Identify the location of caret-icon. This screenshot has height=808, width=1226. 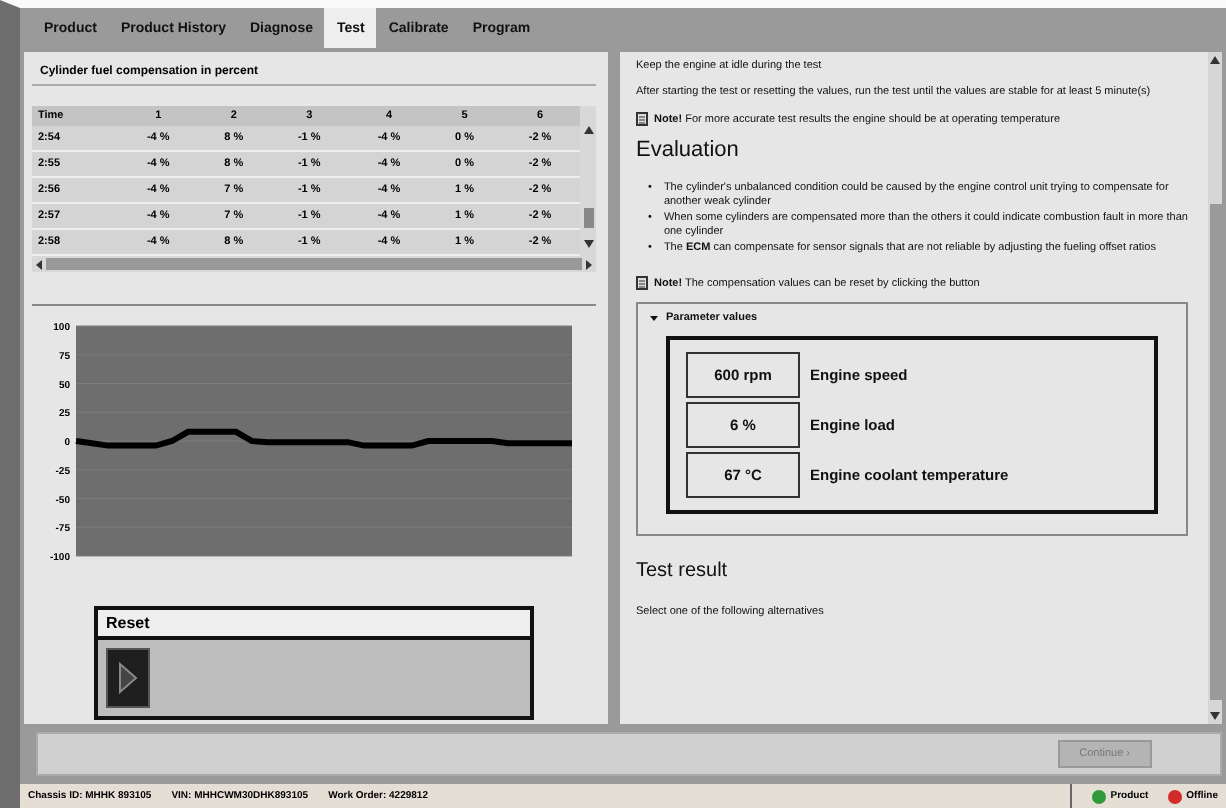
(654, 318).